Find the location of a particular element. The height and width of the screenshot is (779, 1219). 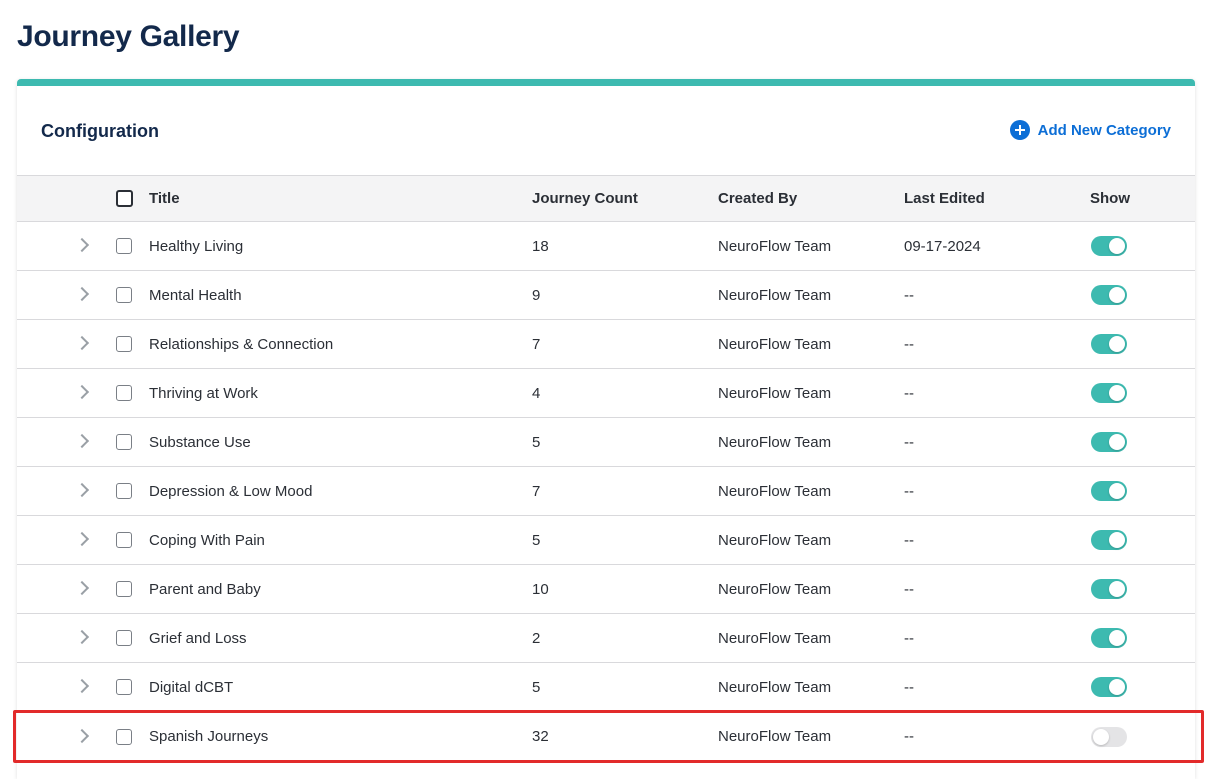

header-show: Show is located at coordinates (1110, 198).